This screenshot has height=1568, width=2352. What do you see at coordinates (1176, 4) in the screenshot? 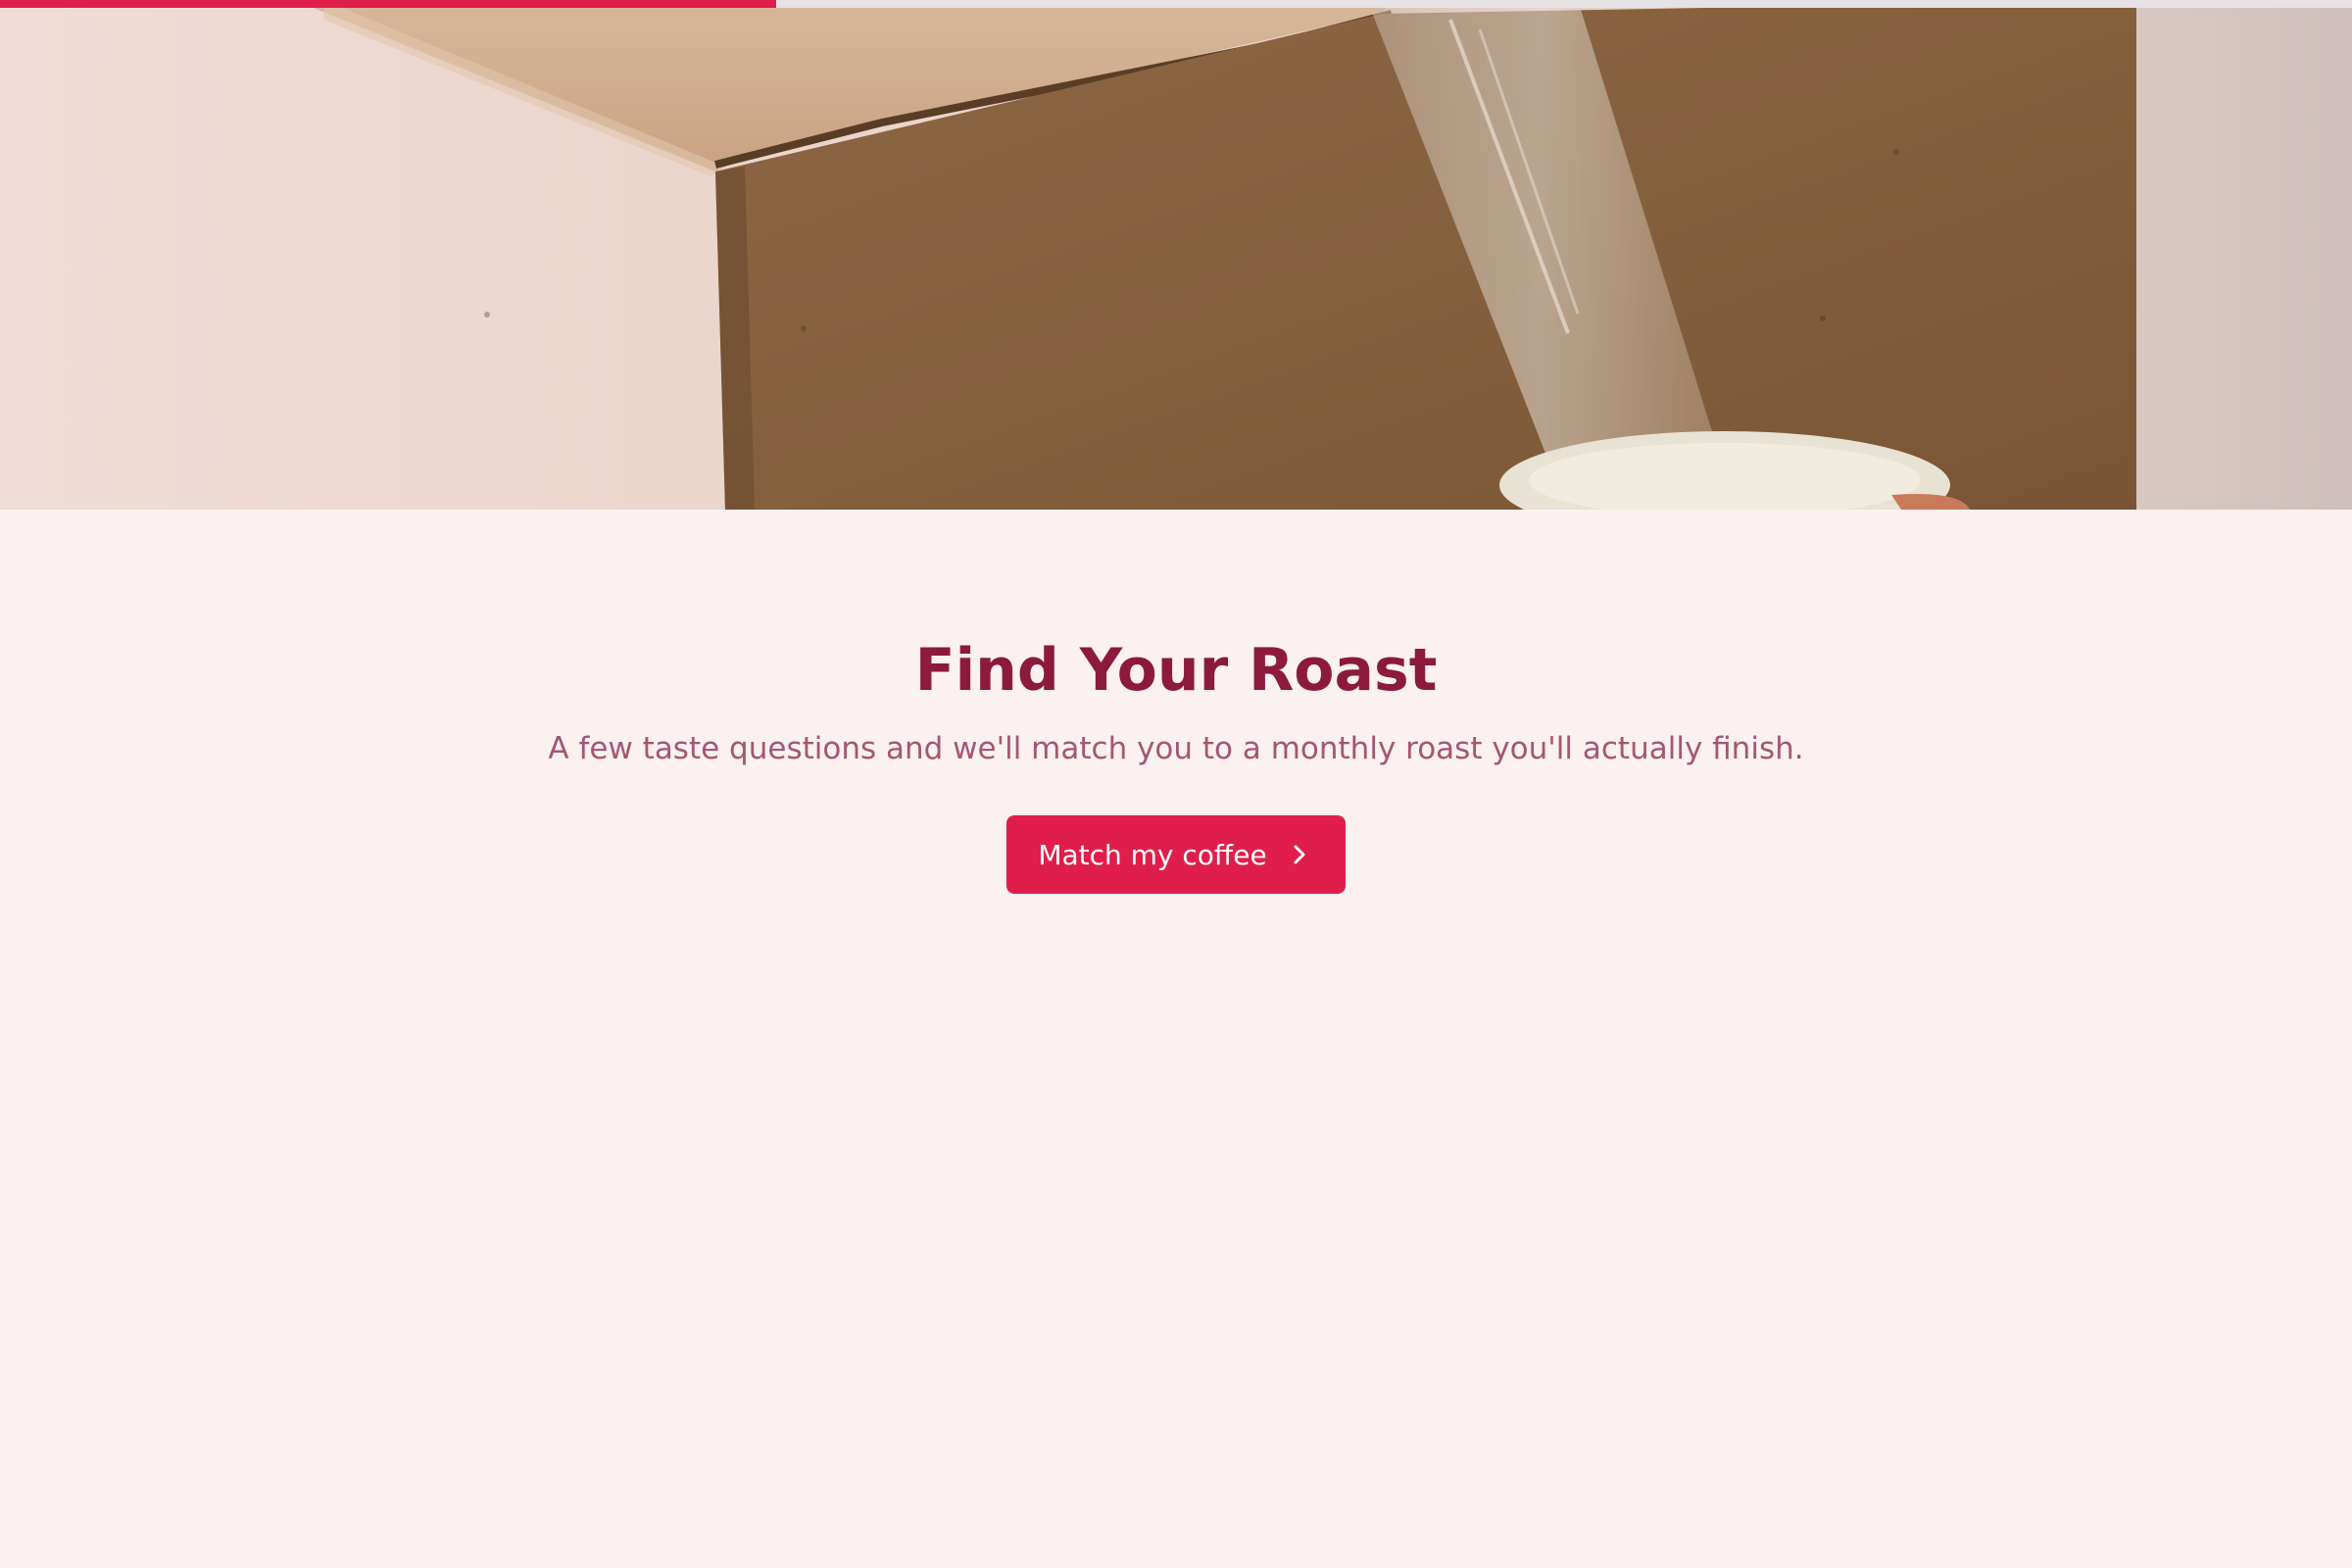
I see `progress-bar` at bounding box center [1176, 4].